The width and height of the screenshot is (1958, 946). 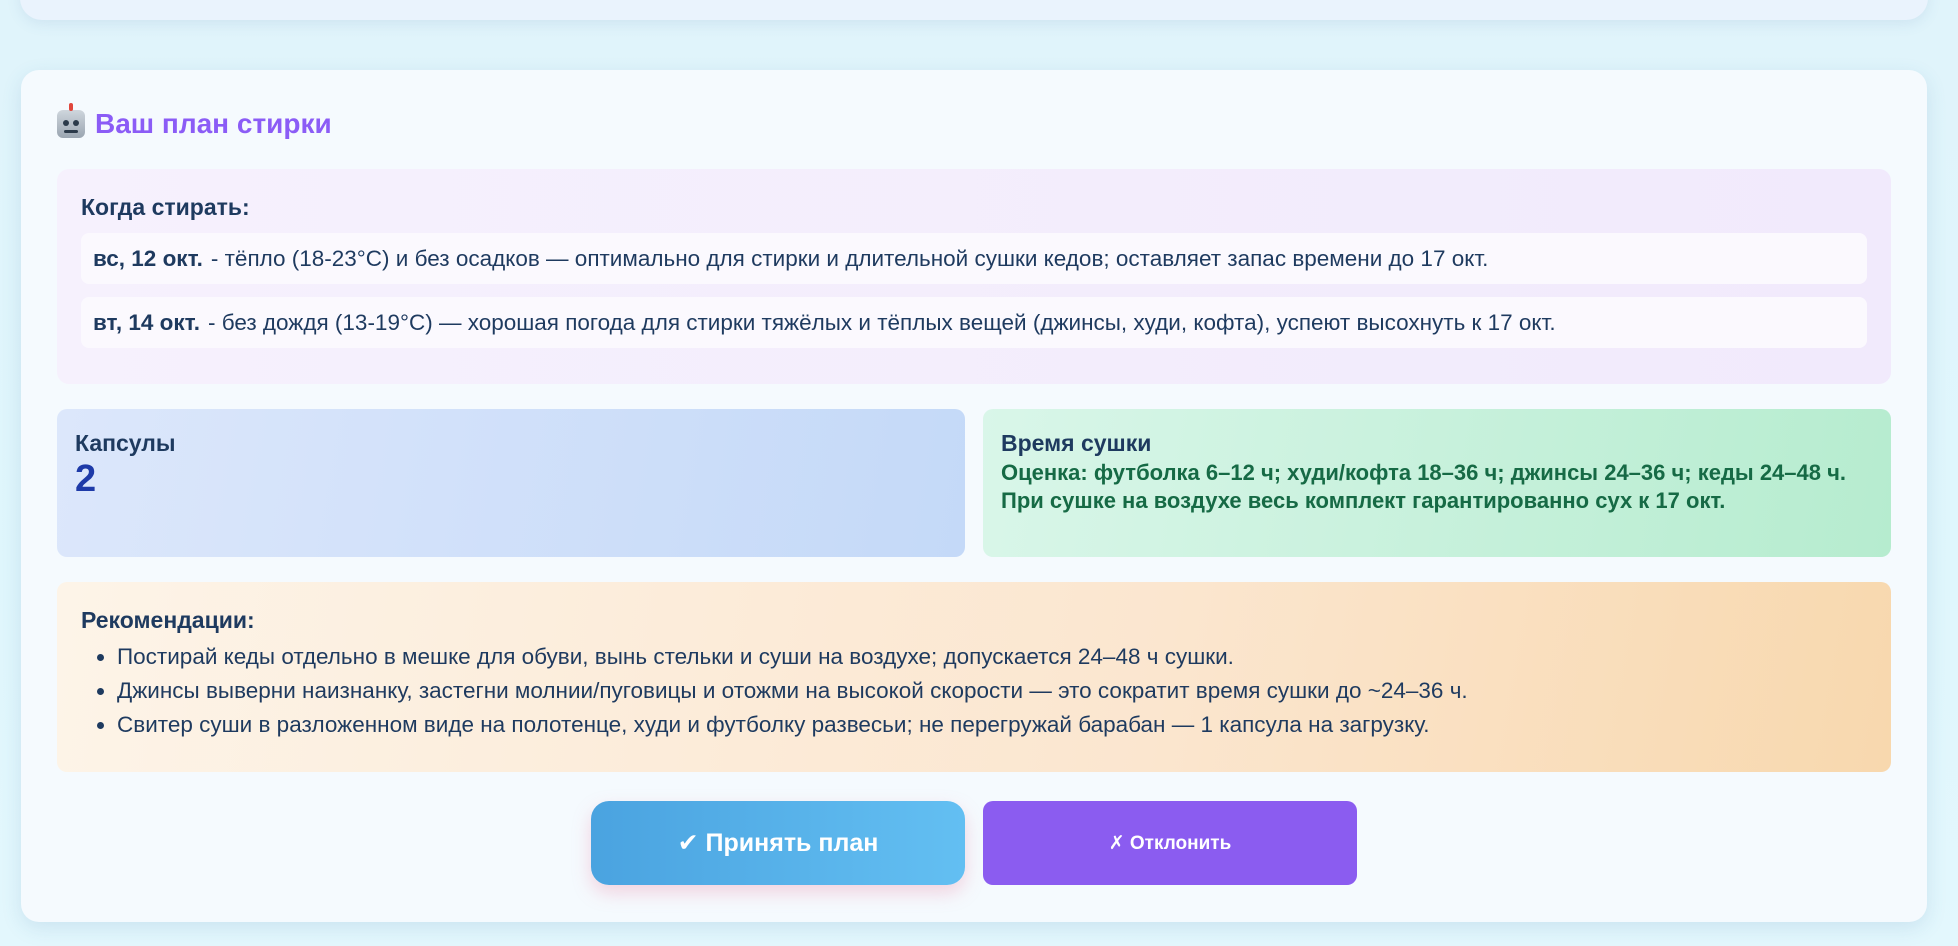 I want to click on plan-heading: Ваш план стирки, so click(x=194, y=121).